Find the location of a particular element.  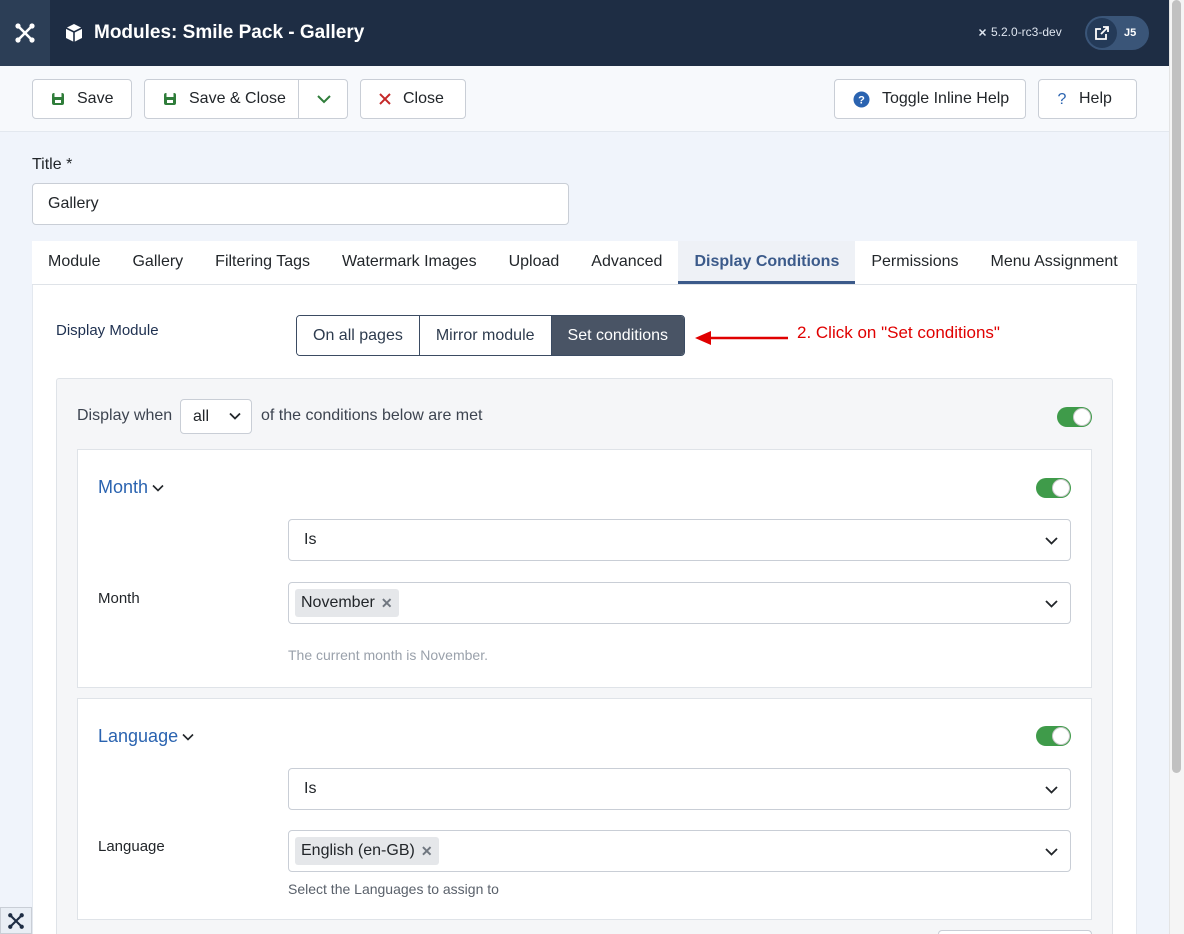

tab-menu-assignment: Menu Assignment is located at coordinates (1054, 262).